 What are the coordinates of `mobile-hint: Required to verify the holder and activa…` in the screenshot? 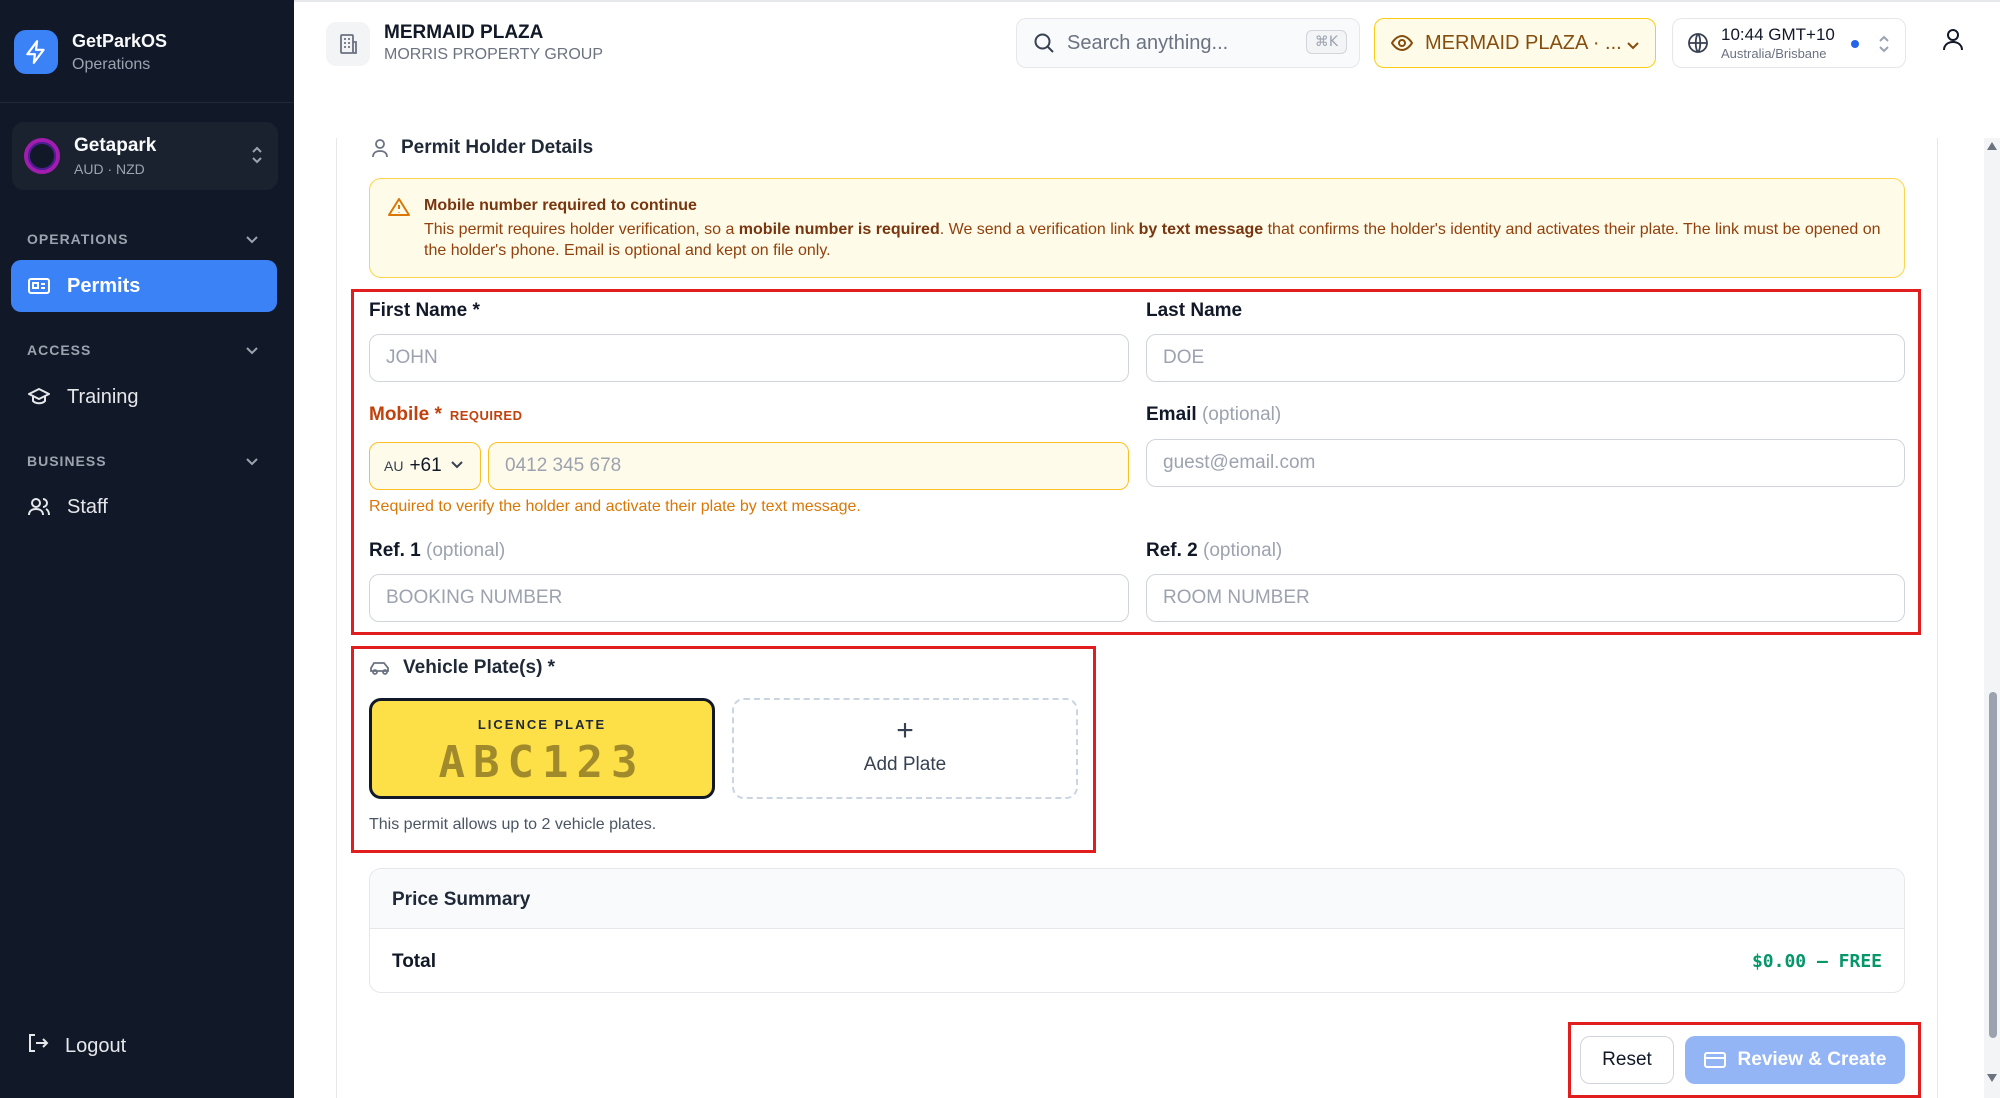 It's located at (615, 506).